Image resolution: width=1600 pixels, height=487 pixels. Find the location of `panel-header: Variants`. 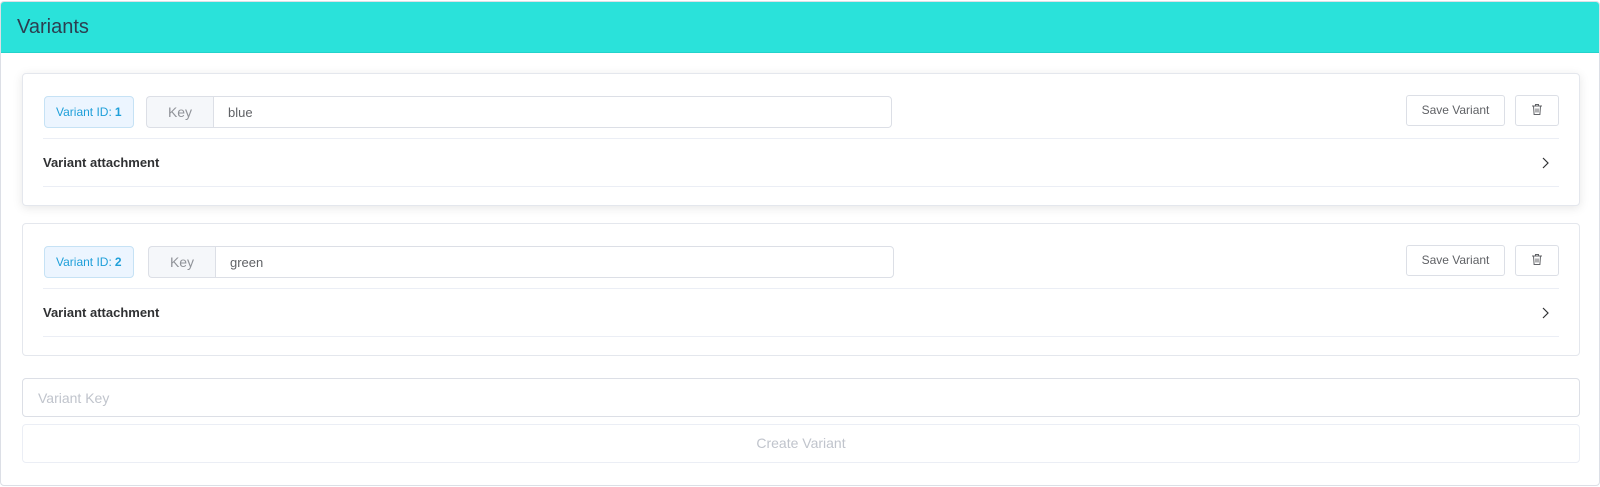

panel-header: Variants is located at coordinates (800, 27).